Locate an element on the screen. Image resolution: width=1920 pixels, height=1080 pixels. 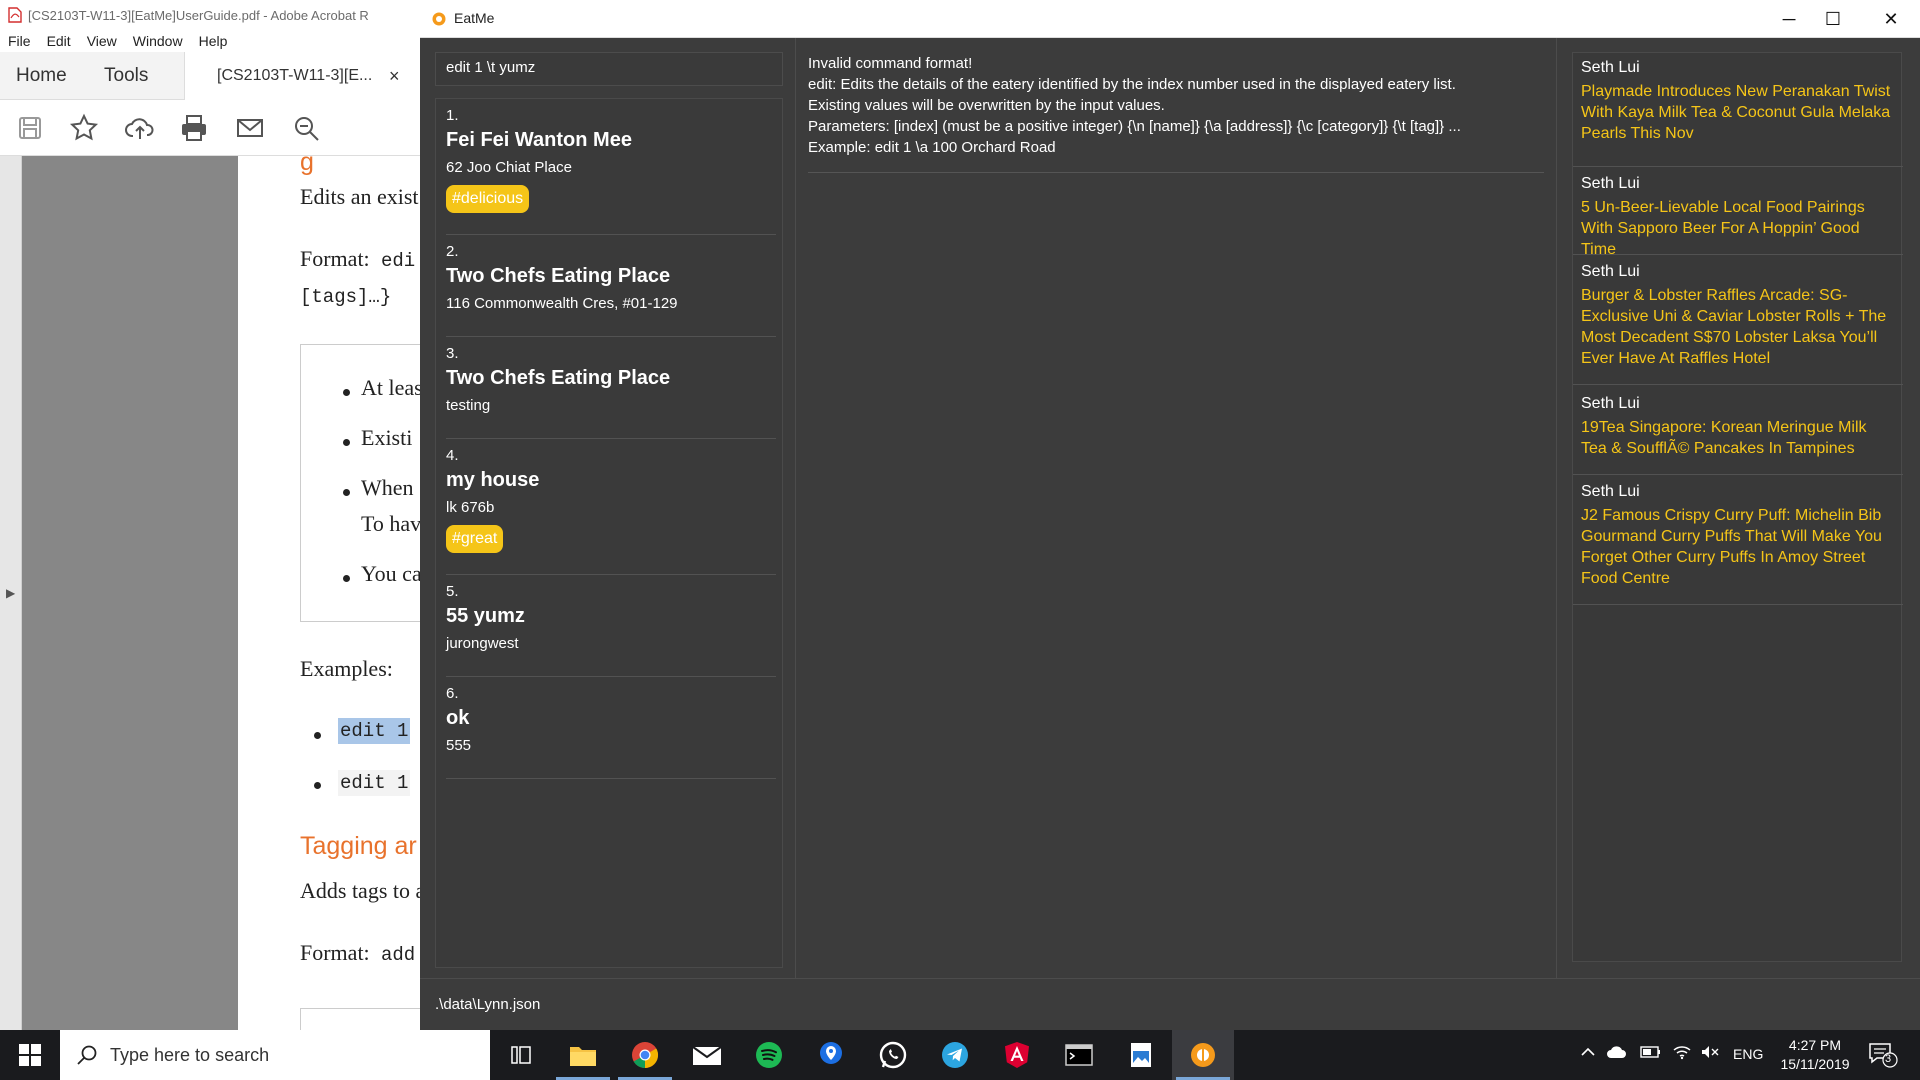
pdf-format-code-3: add is located at coordinates (398, 955).